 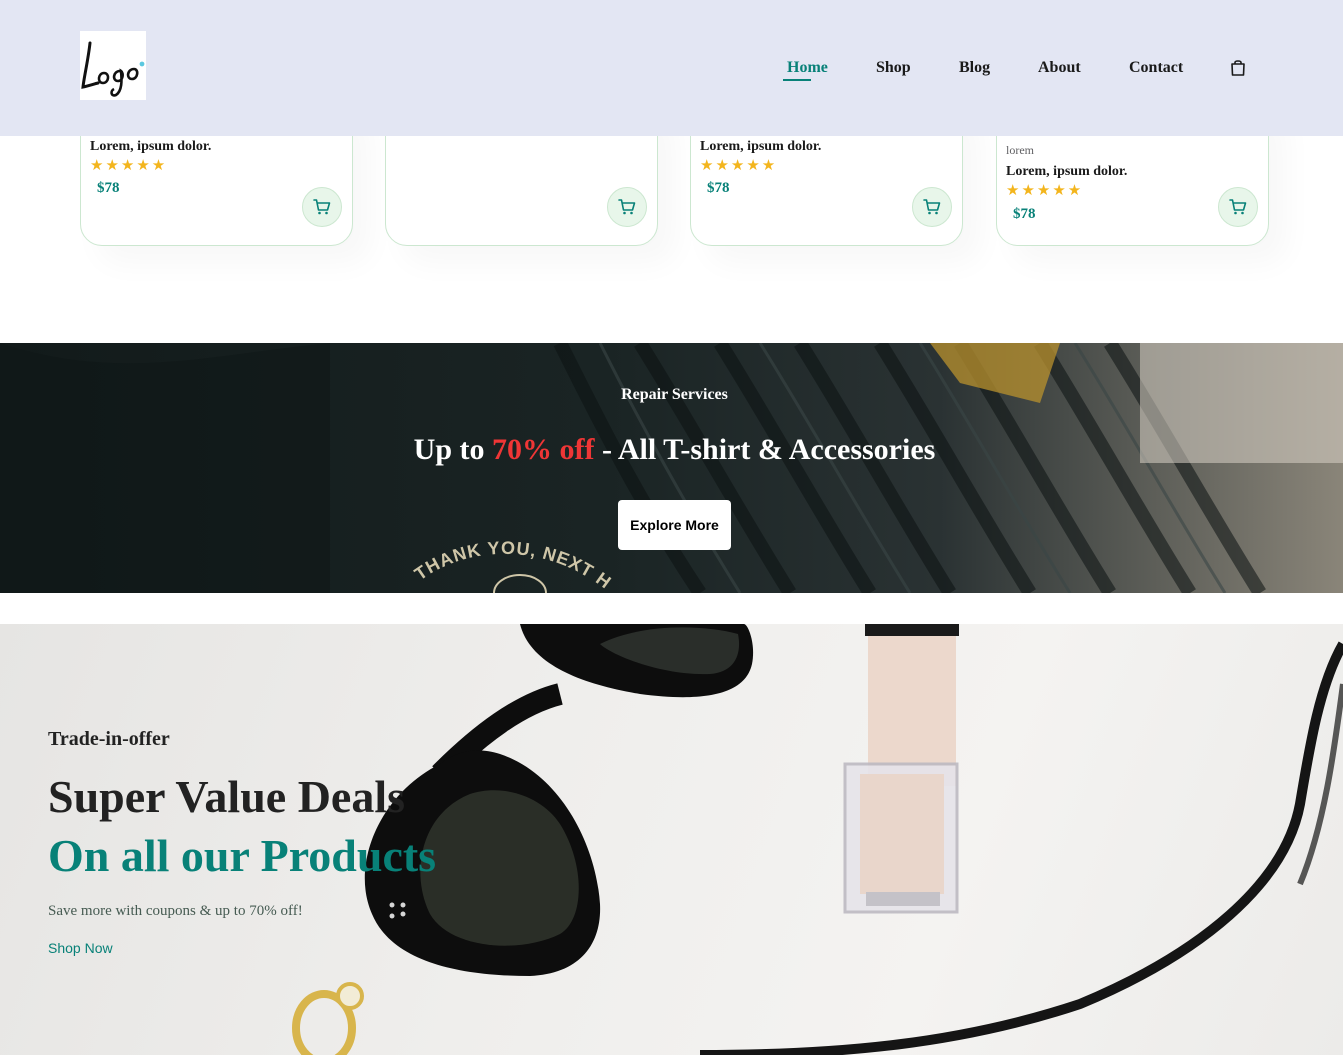 What do you see at coordinates (227, 796) in the screenshot?
I see `hero-title-line1: Super Value Deals` at bounding box center [227, 796].